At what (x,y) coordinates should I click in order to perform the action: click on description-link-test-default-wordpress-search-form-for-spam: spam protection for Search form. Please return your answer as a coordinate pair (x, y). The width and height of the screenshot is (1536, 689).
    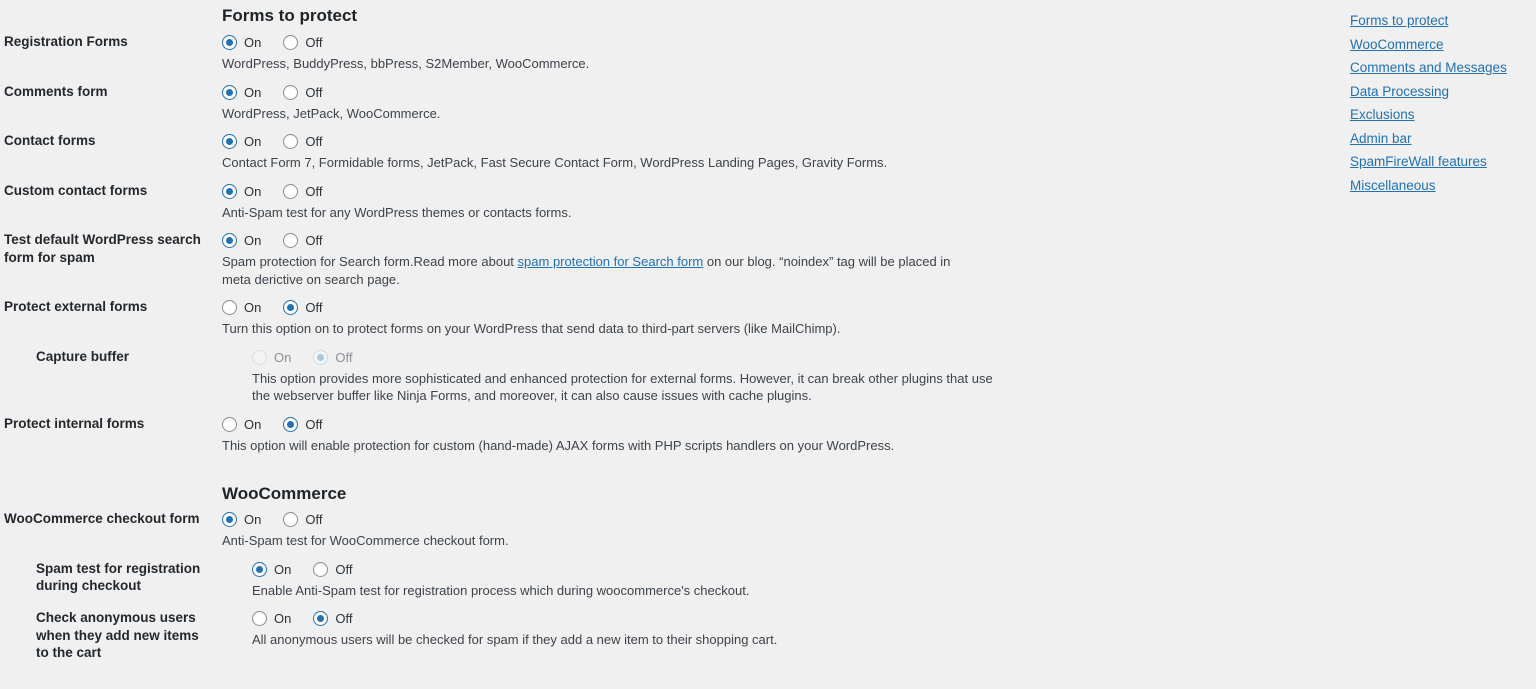
    Looking at the image, I should click on (611, 261).